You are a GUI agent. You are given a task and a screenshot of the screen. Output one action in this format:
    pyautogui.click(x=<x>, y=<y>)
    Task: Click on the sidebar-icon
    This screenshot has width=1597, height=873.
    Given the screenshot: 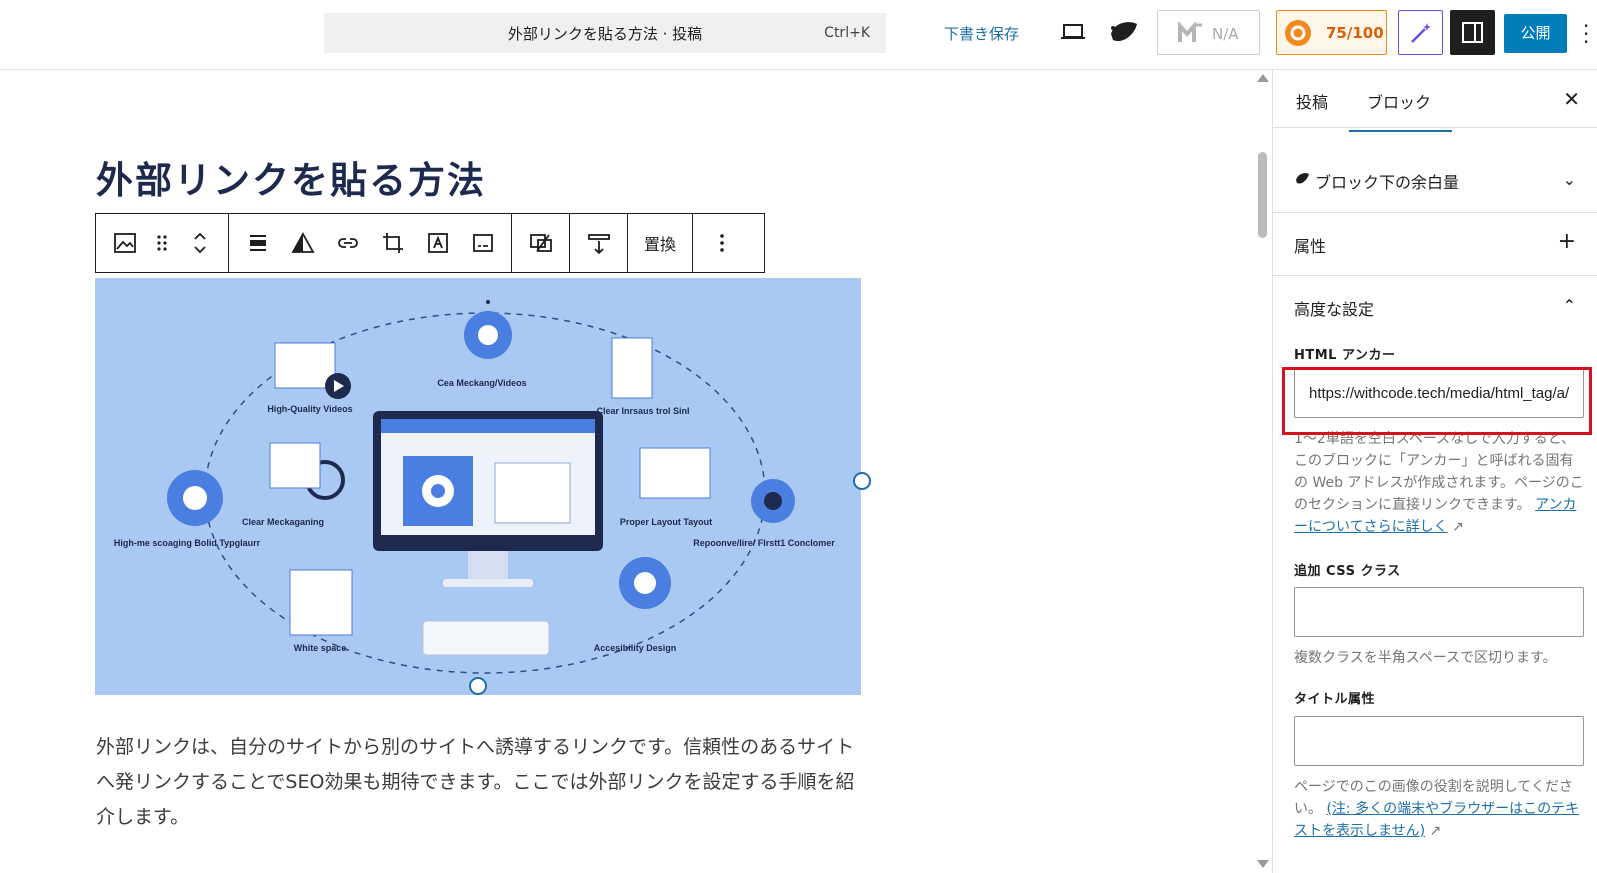 What is the action you would take?
    pyautogui.click(x=1472, y=32)
    